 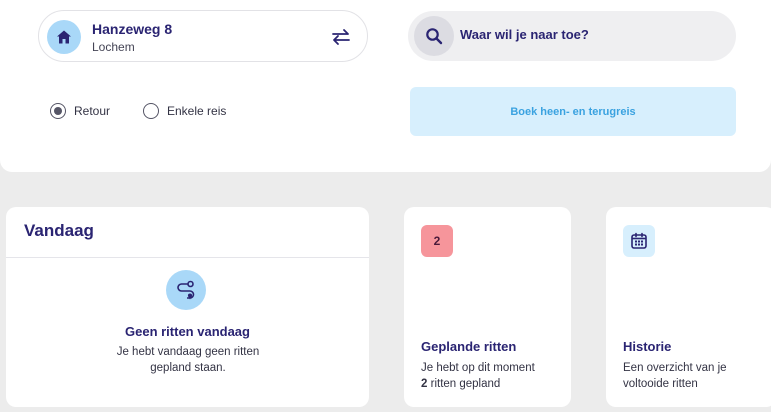 What do you see at coordinates (639, 241) in the screenshot?
I see `calendar-icon` at bounding box center [639, 241].